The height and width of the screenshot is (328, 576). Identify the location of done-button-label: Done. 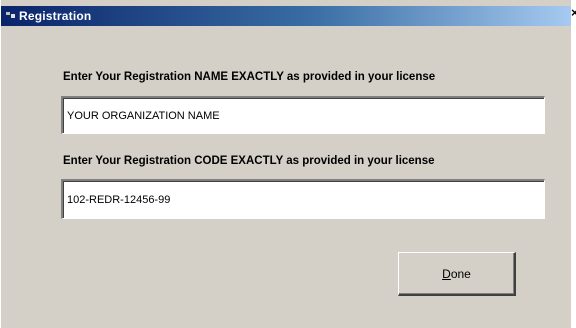
(456, 273).